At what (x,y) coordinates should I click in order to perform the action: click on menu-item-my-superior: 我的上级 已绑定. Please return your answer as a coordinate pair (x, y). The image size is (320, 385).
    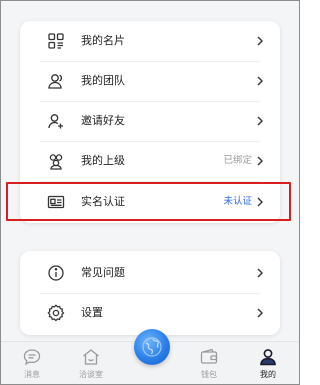
    Looking at the image, I should click on (150, 161).